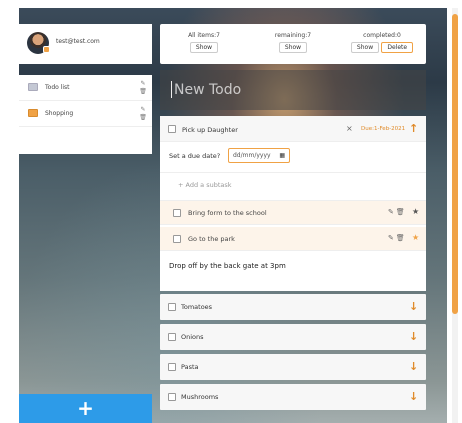  I want to click on due-date-field: dd/mm/yyyy ▦, so click(259, 155).